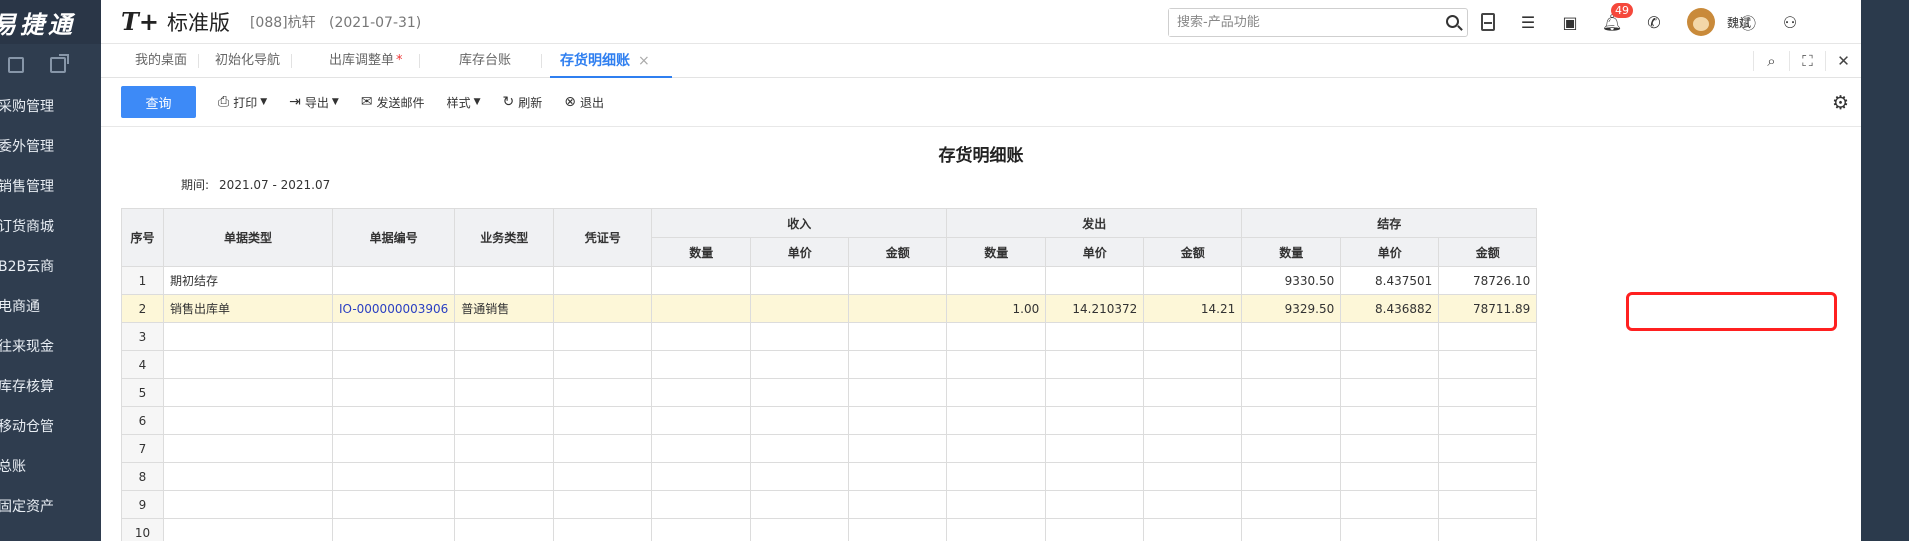  I want to click on export-button: ⇥ 导出 ▼, so click(314, 102).